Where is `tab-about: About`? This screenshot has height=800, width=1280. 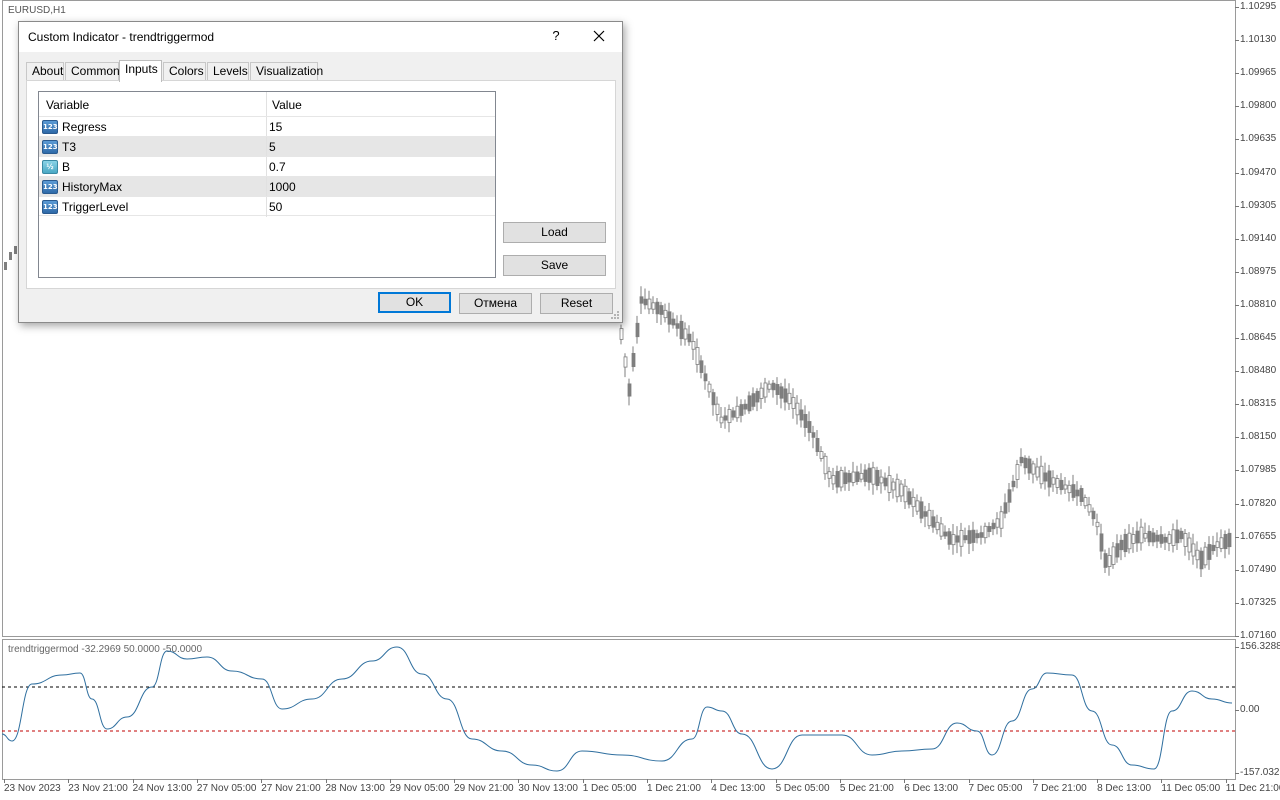
tab-about: About is located at coordinates (45, 71).